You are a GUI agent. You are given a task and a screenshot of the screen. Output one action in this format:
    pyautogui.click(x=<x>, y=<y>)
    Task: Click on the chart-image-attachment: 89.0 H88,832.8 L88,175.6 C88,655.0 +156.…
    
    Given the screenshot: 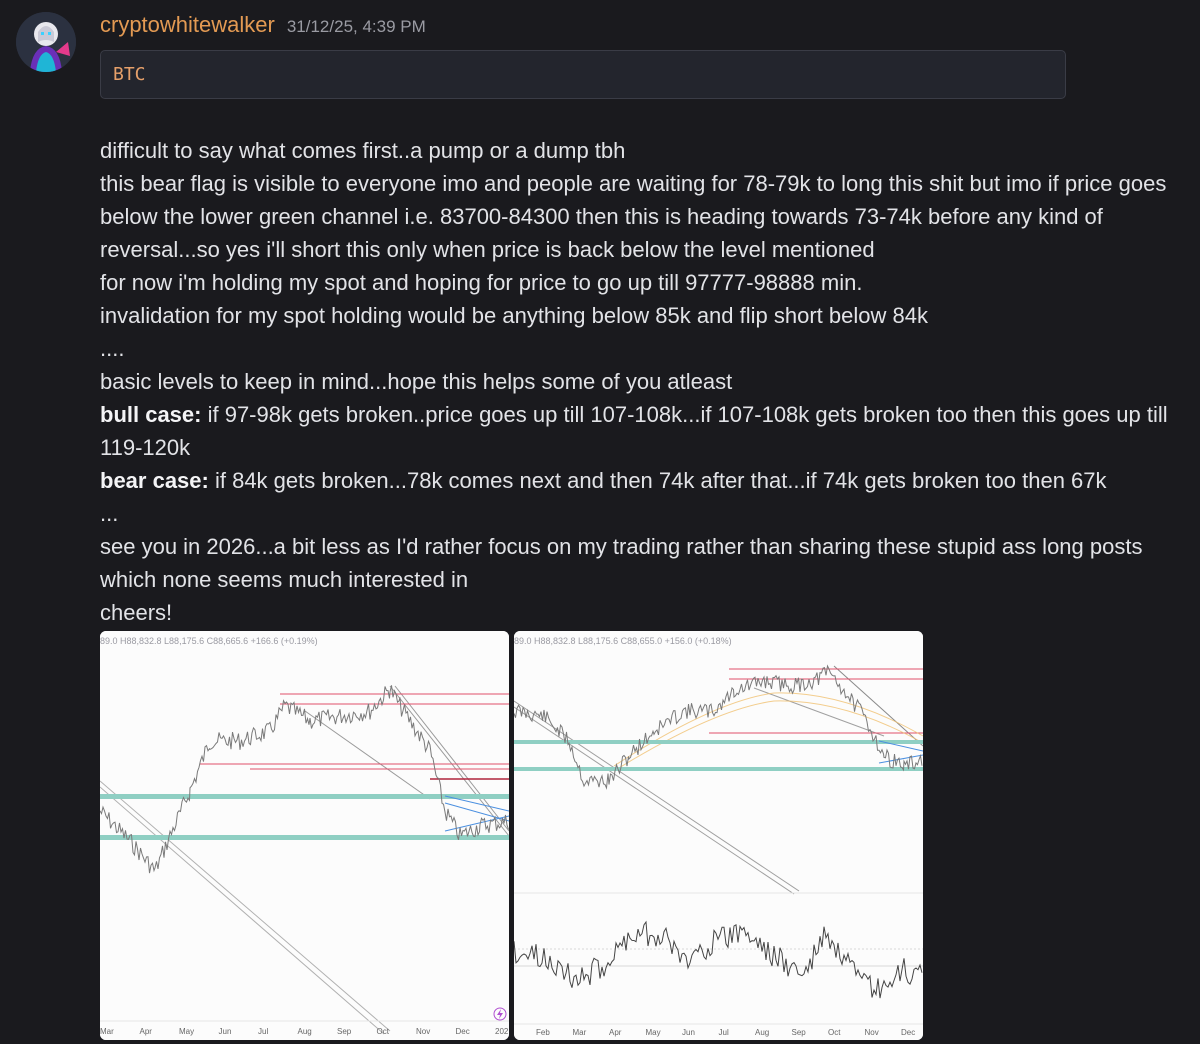 What is the action you would take?
    pyautogui.click(x=718, y=835)
    